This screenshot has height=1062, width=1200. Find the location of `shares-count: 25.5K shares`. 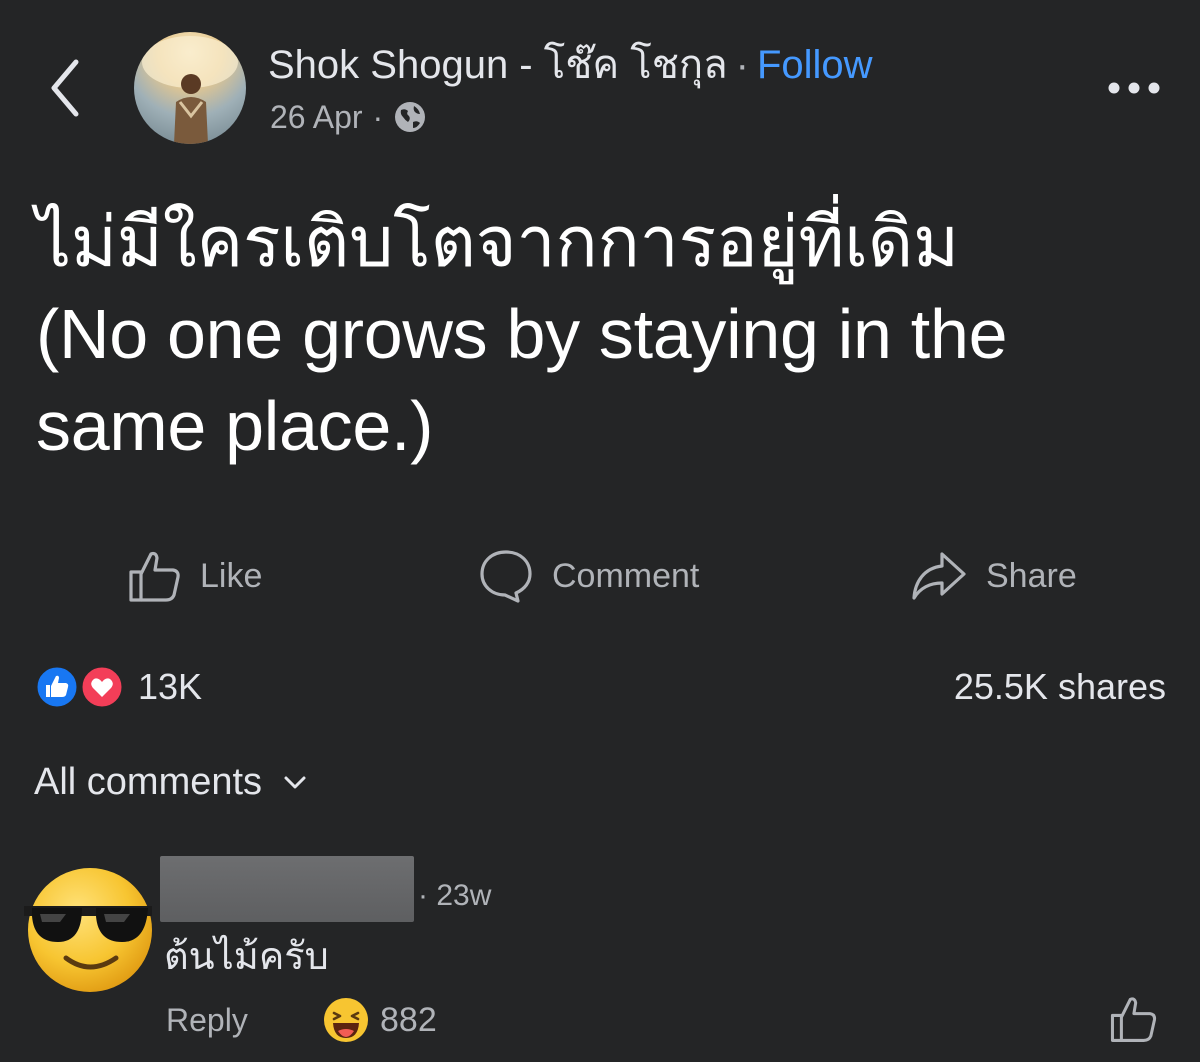

shares-count: 25.5K shares is located at coordinates (583, 687).